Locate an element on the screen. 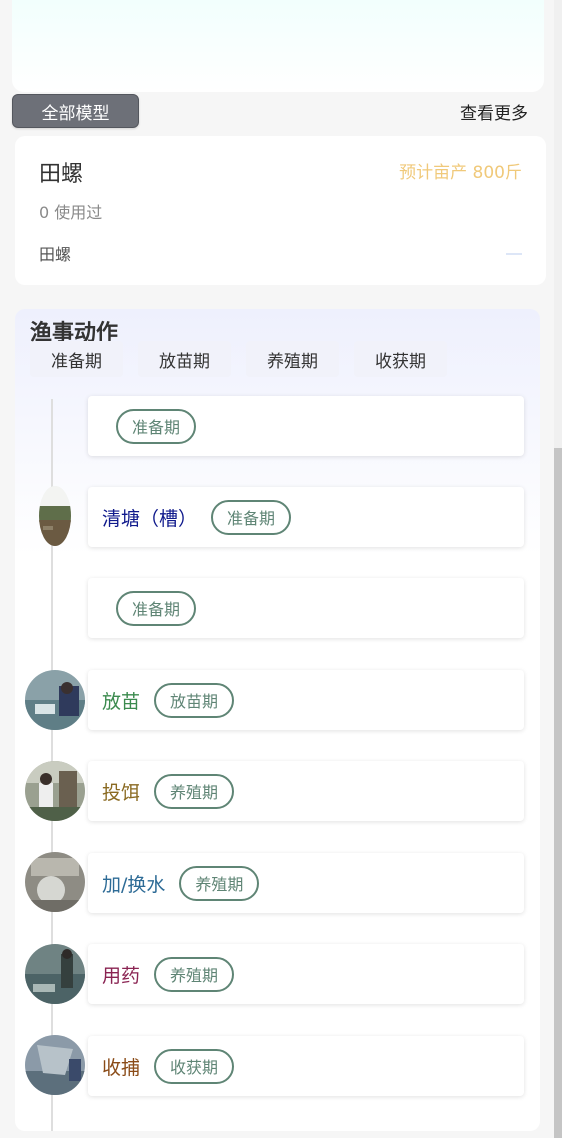  scrollbar-thumb is located at coordinates (558, 793).